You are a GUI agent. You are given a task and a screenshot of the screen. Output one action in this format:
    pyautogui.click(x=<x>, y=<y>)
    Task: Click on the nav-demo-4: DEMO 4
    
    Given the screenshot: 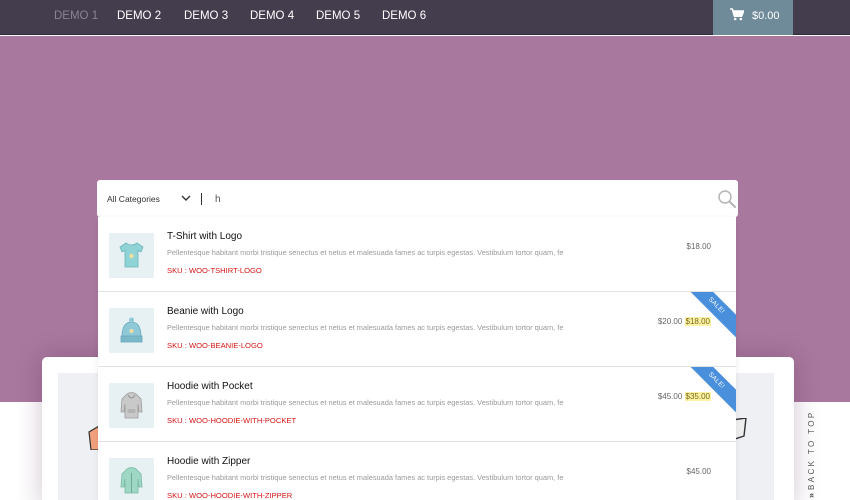 What is the action you would take?
    pyautogui.click(x=272, y=17)
    